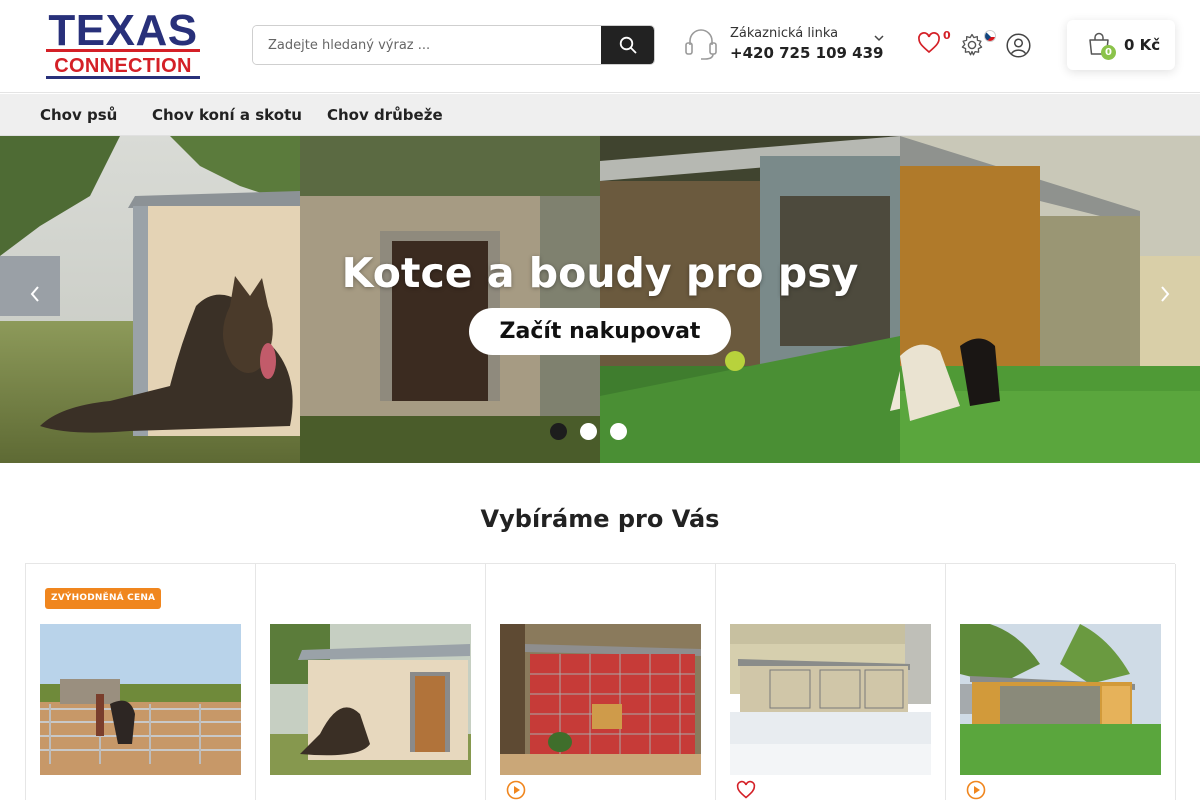 Image resolution: width=1200 pixels, height=800 pixels. I want to click on main-navigation: Chov psů Chov koní a skotu Chov drůbeže, so click(600, 115).